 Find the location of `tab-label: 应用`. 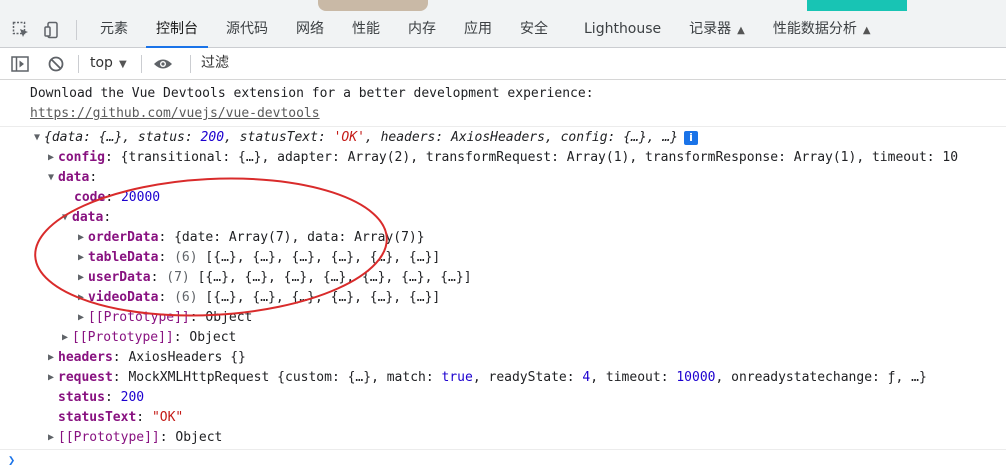

tab-label: 应用 is located at coordinates (478, 29).